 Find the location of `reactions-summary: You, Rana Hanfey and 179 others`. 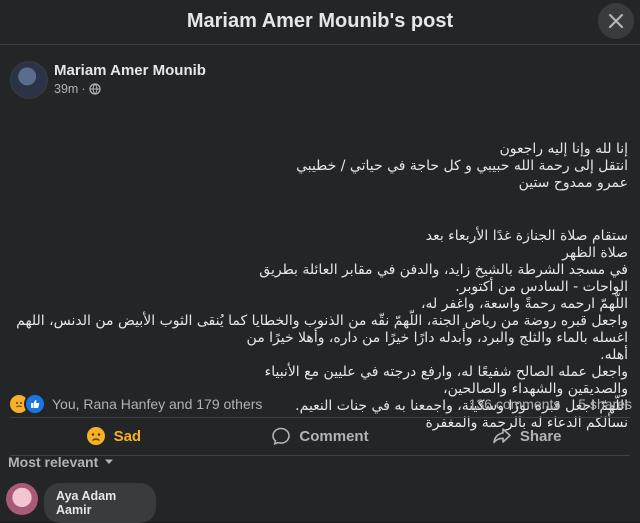

reactions-summary: You, Rana Hanfey and 179 others is located at coordinates (135, 404).